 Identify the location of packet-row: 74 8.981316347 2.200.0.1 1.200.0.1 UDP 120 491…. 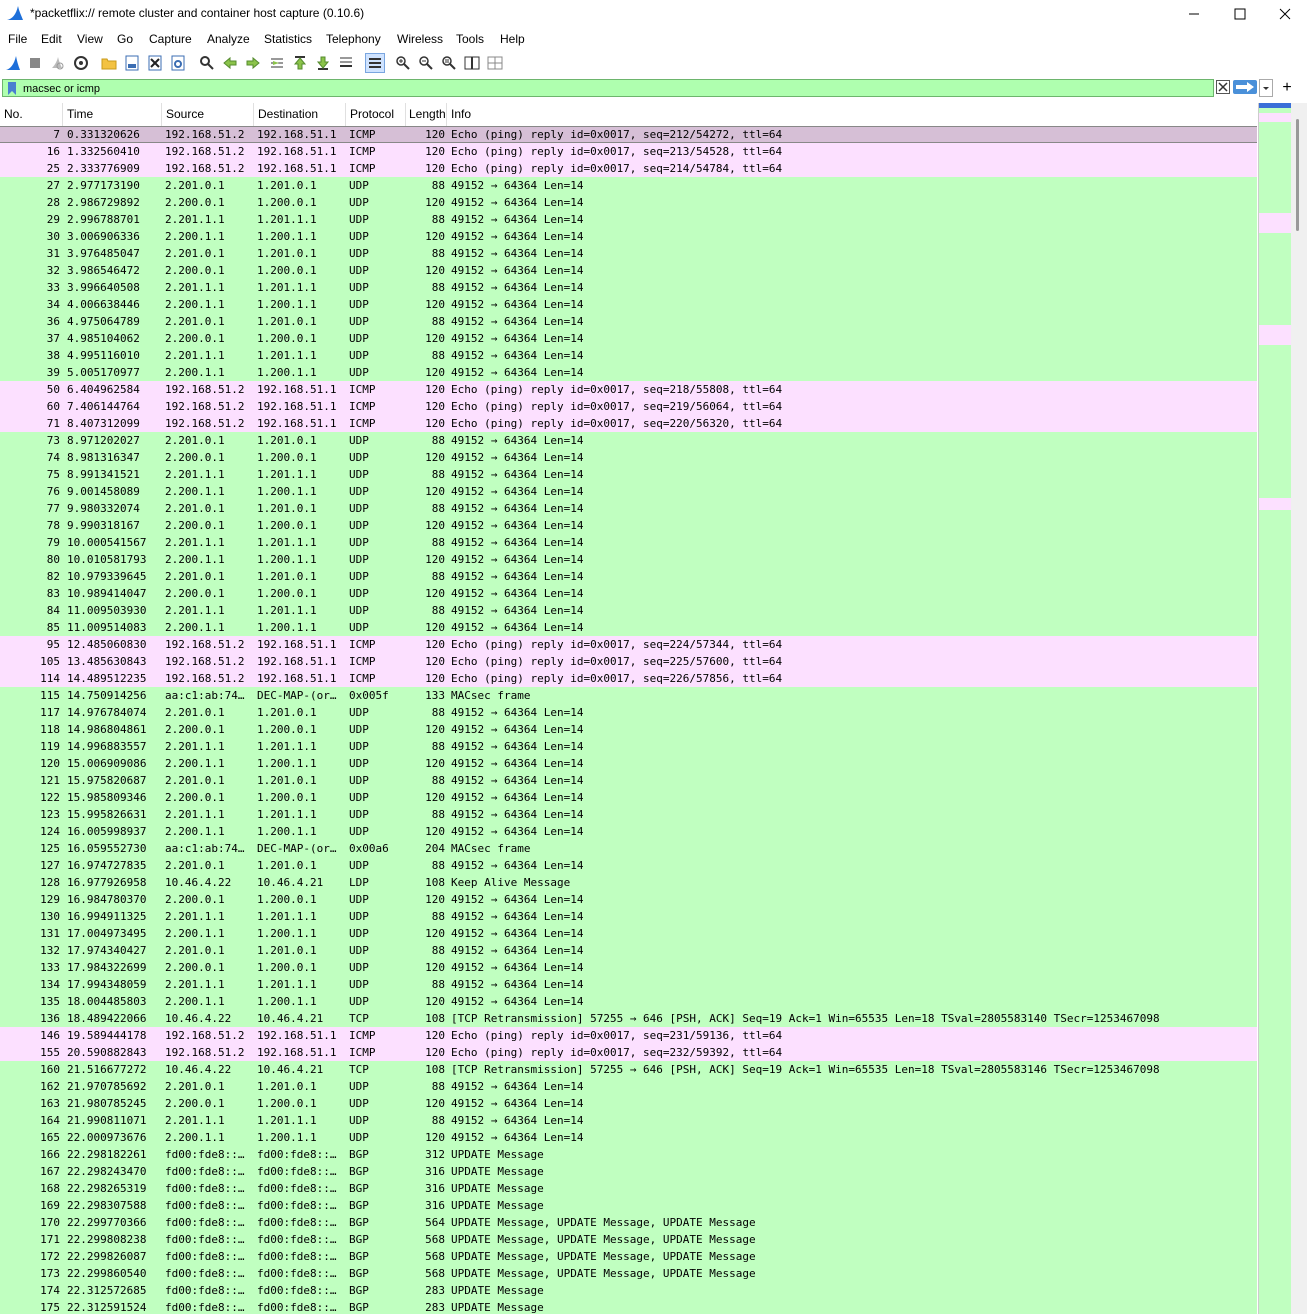
(628, 457).